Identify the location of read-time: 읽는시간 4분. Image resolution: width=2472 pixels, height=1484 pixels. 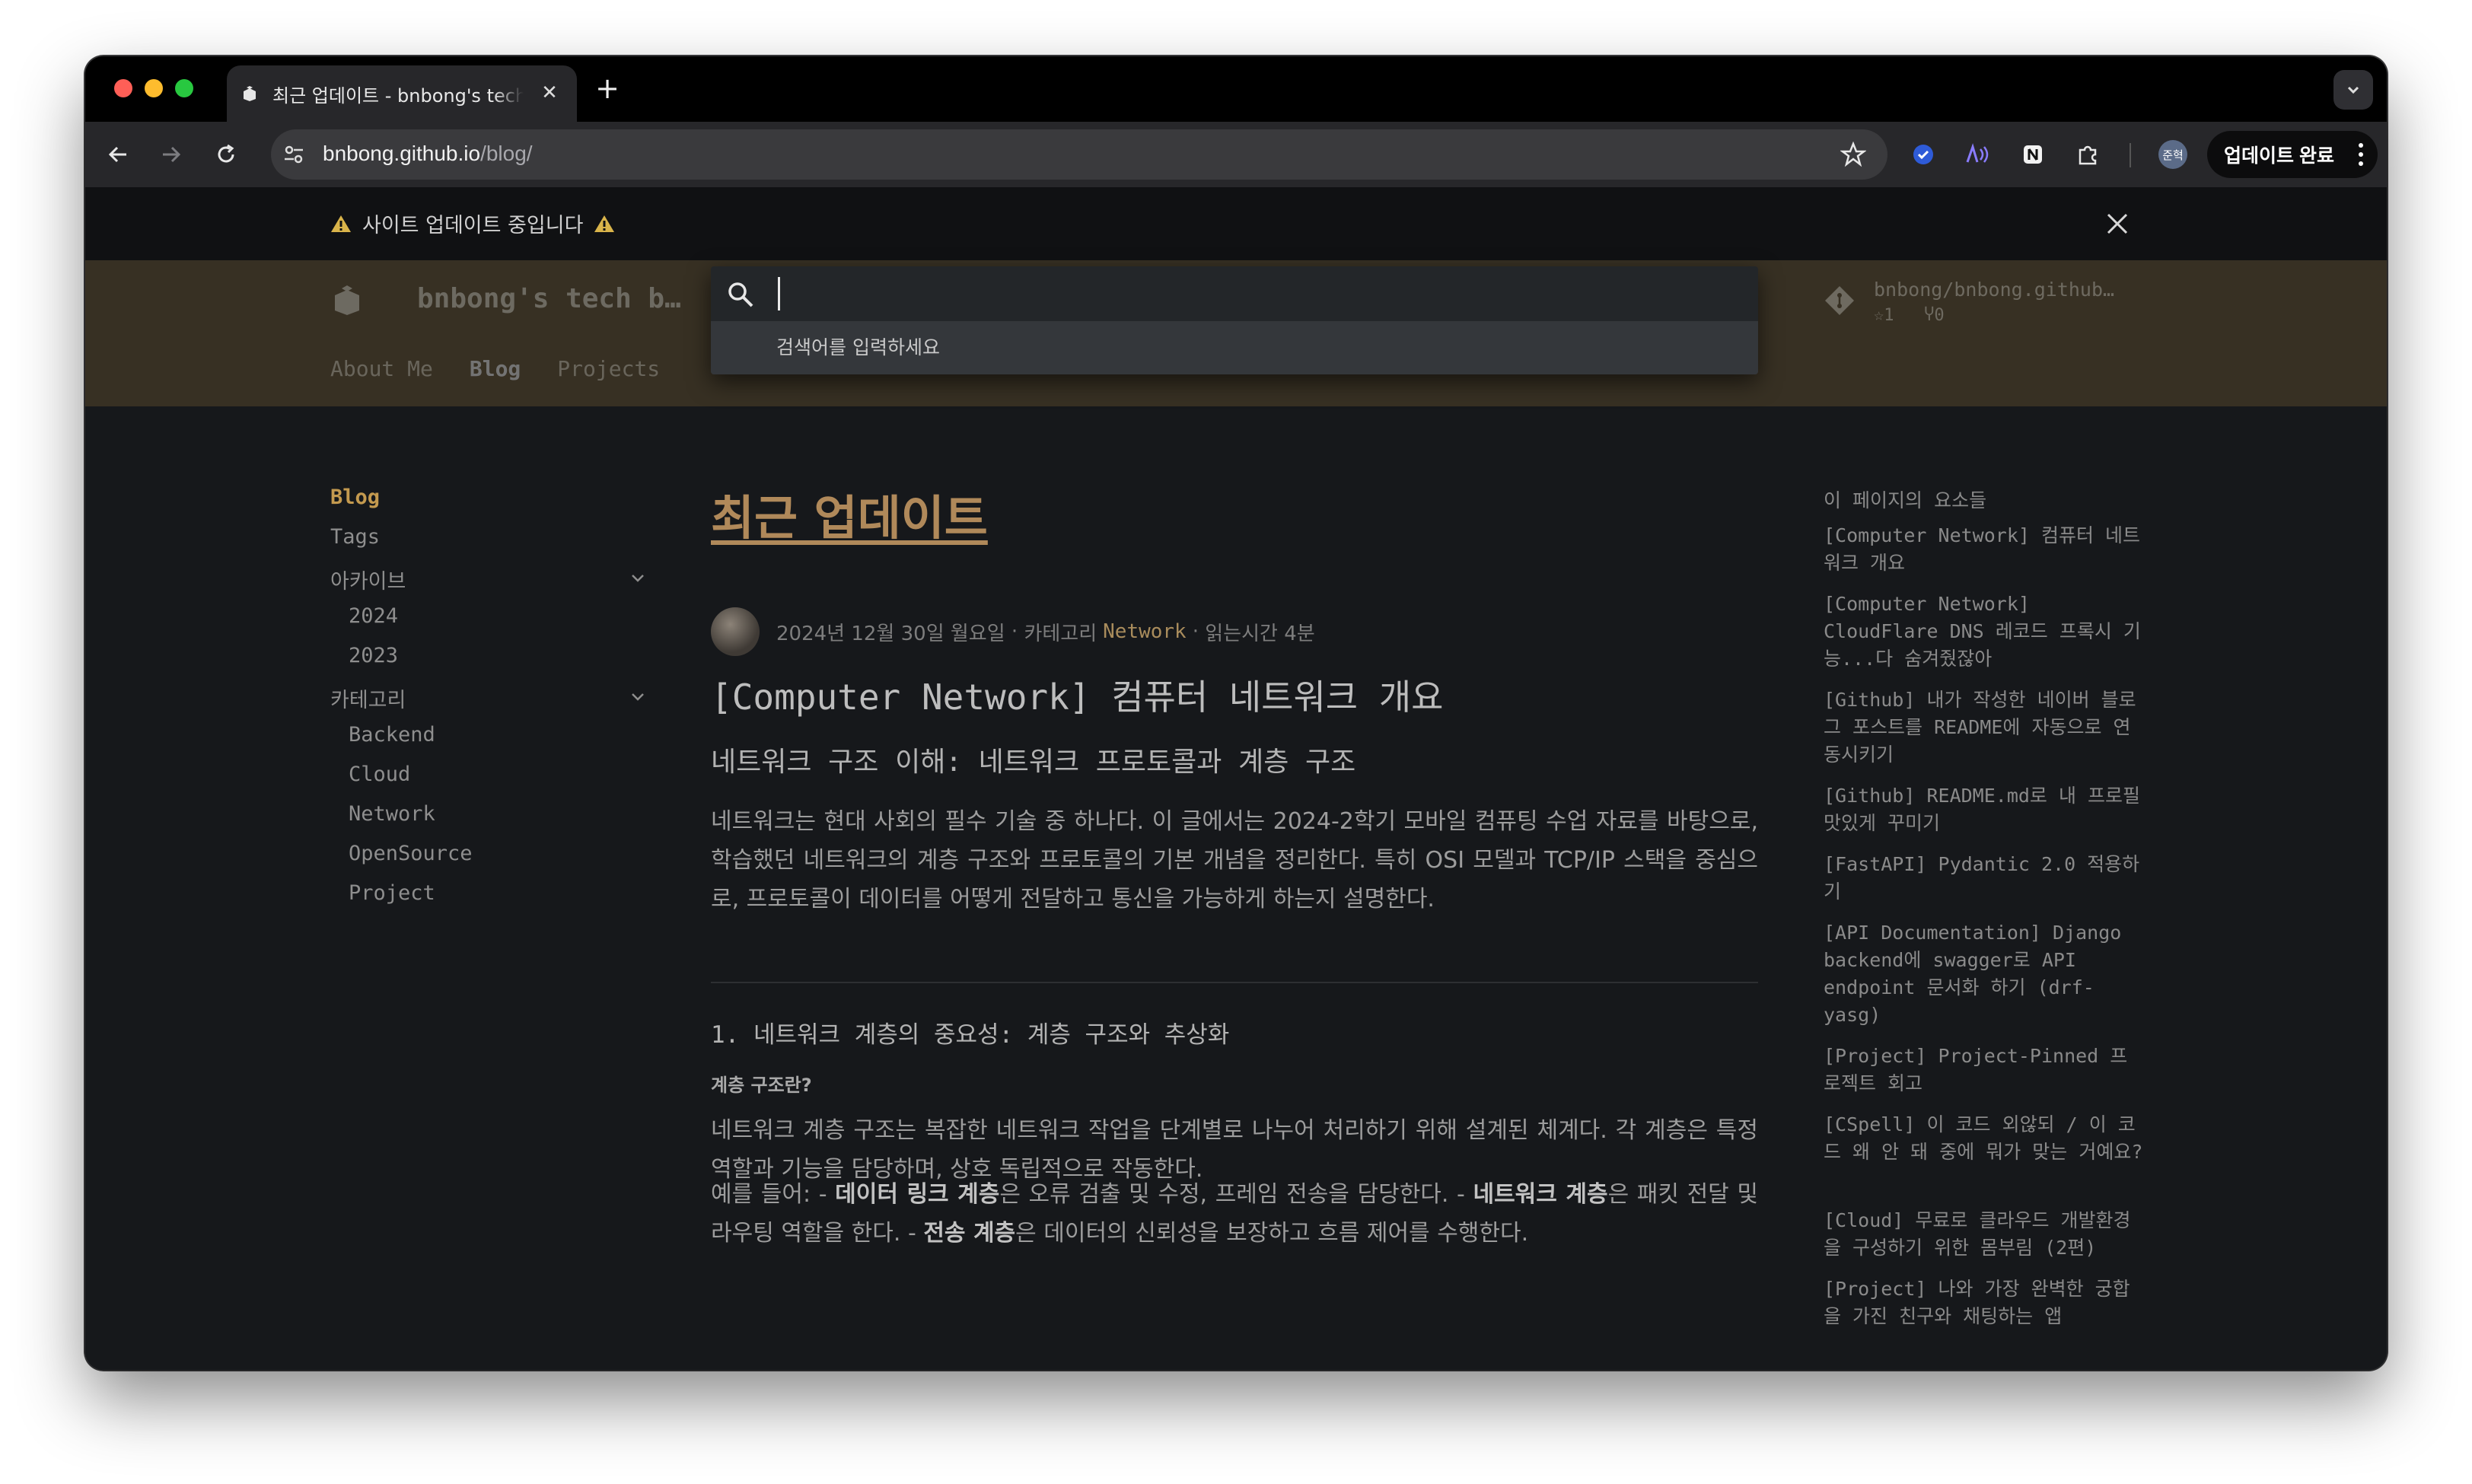
(1260, 633).